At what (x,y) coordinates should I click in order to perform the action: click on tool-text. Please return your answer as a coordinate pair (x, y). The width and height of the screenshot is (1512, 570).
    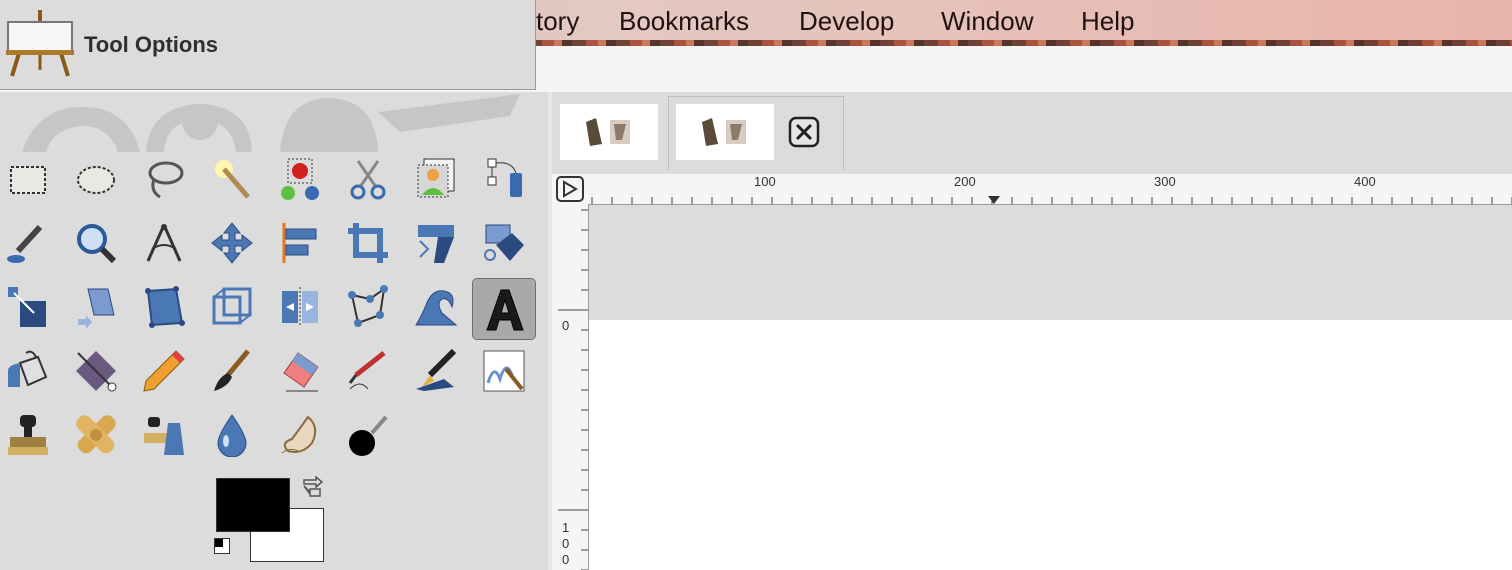
    Looking at the image, I should click on (504, 309).